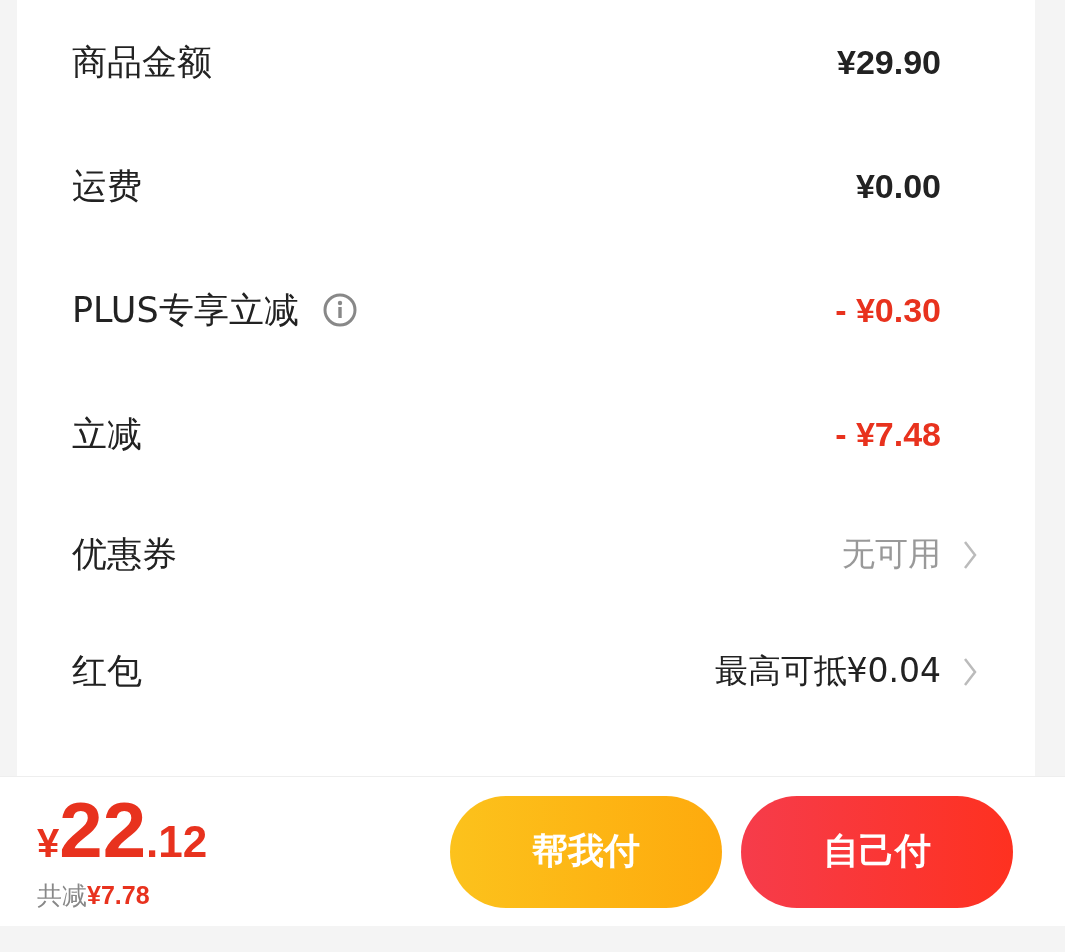 The height and width of the screenshot is (952, 1065). I want to click on info-icon, so click(339, 310).